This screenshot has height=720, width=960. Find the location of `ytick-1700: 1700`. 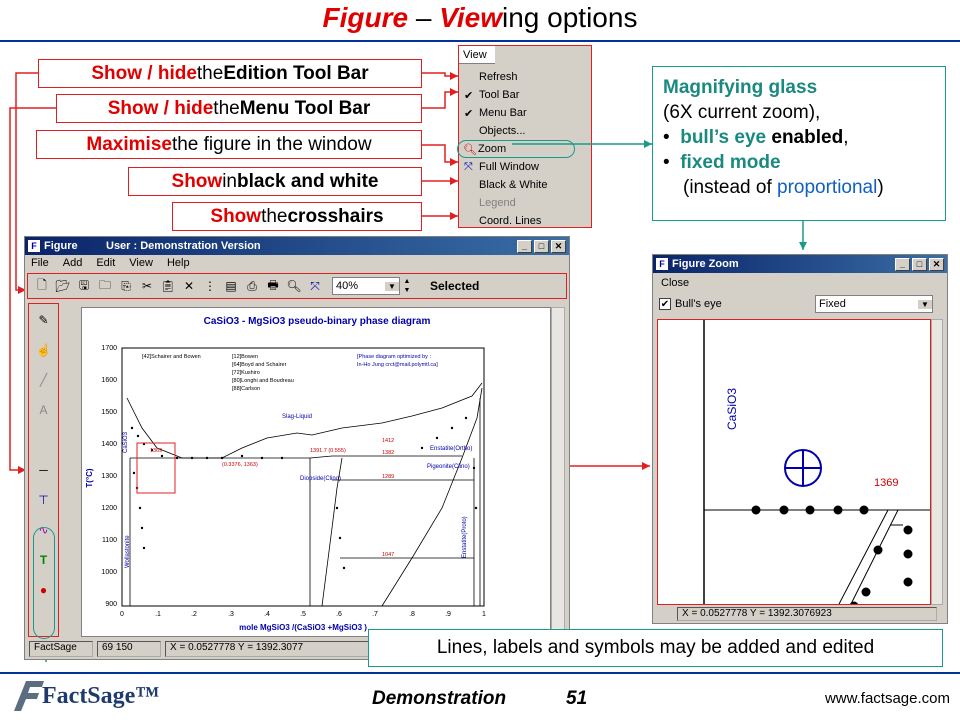

ytick-1700: 1700 is located at coordinates (109, 348).